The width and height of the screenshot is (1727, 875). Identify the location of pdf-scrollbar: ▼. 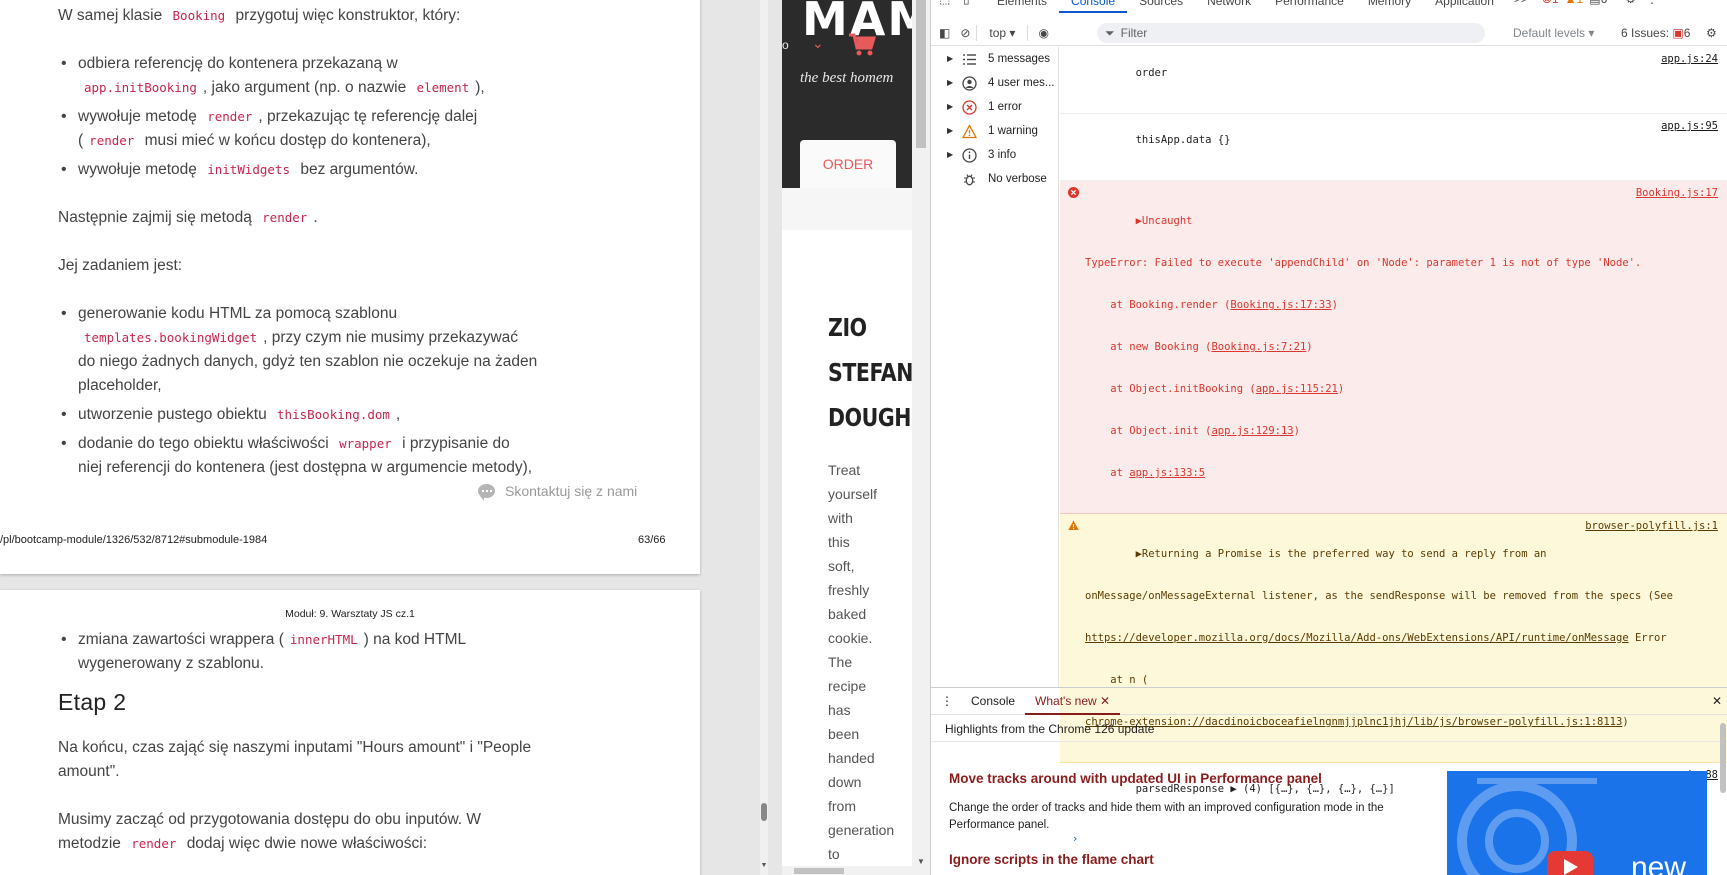
(764, 437).